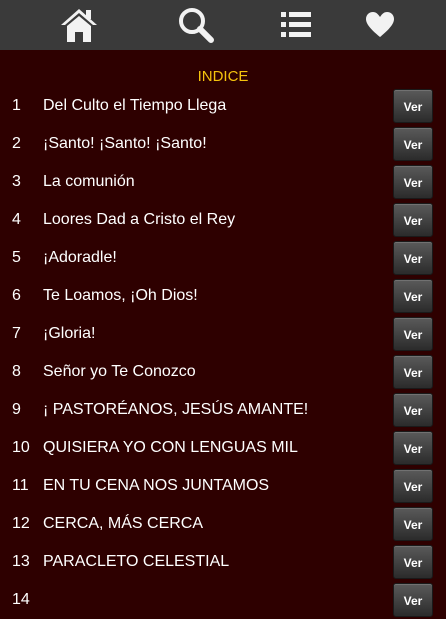 This screenshot has height=619, width=446. Describe the element at coordinates (21, 523) in the screenshot. I see `song-number: 12` at that location.